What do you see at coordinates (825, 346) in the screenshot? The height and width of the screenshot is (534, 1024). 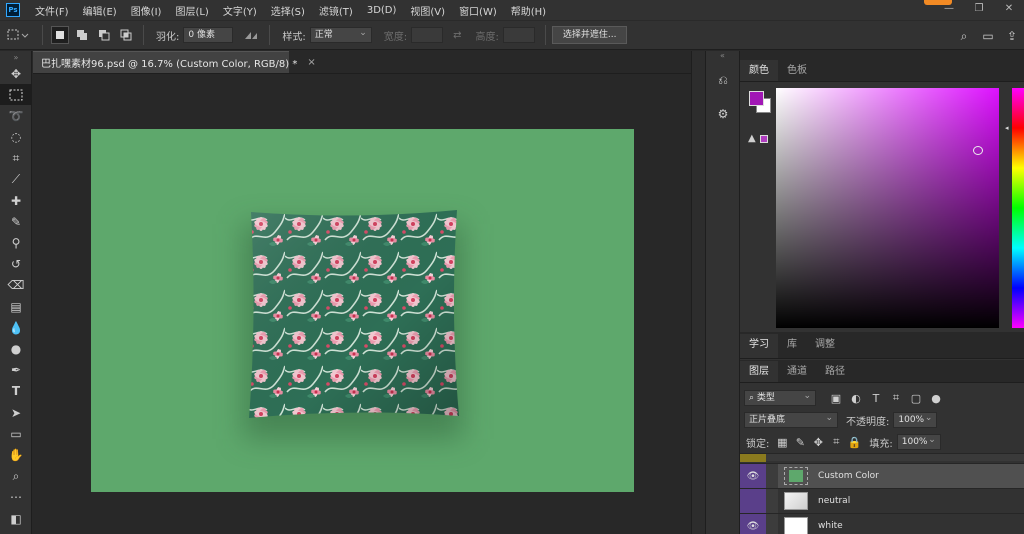 I see `tab-adjustments: 调整` at bounding box center [825, 346].